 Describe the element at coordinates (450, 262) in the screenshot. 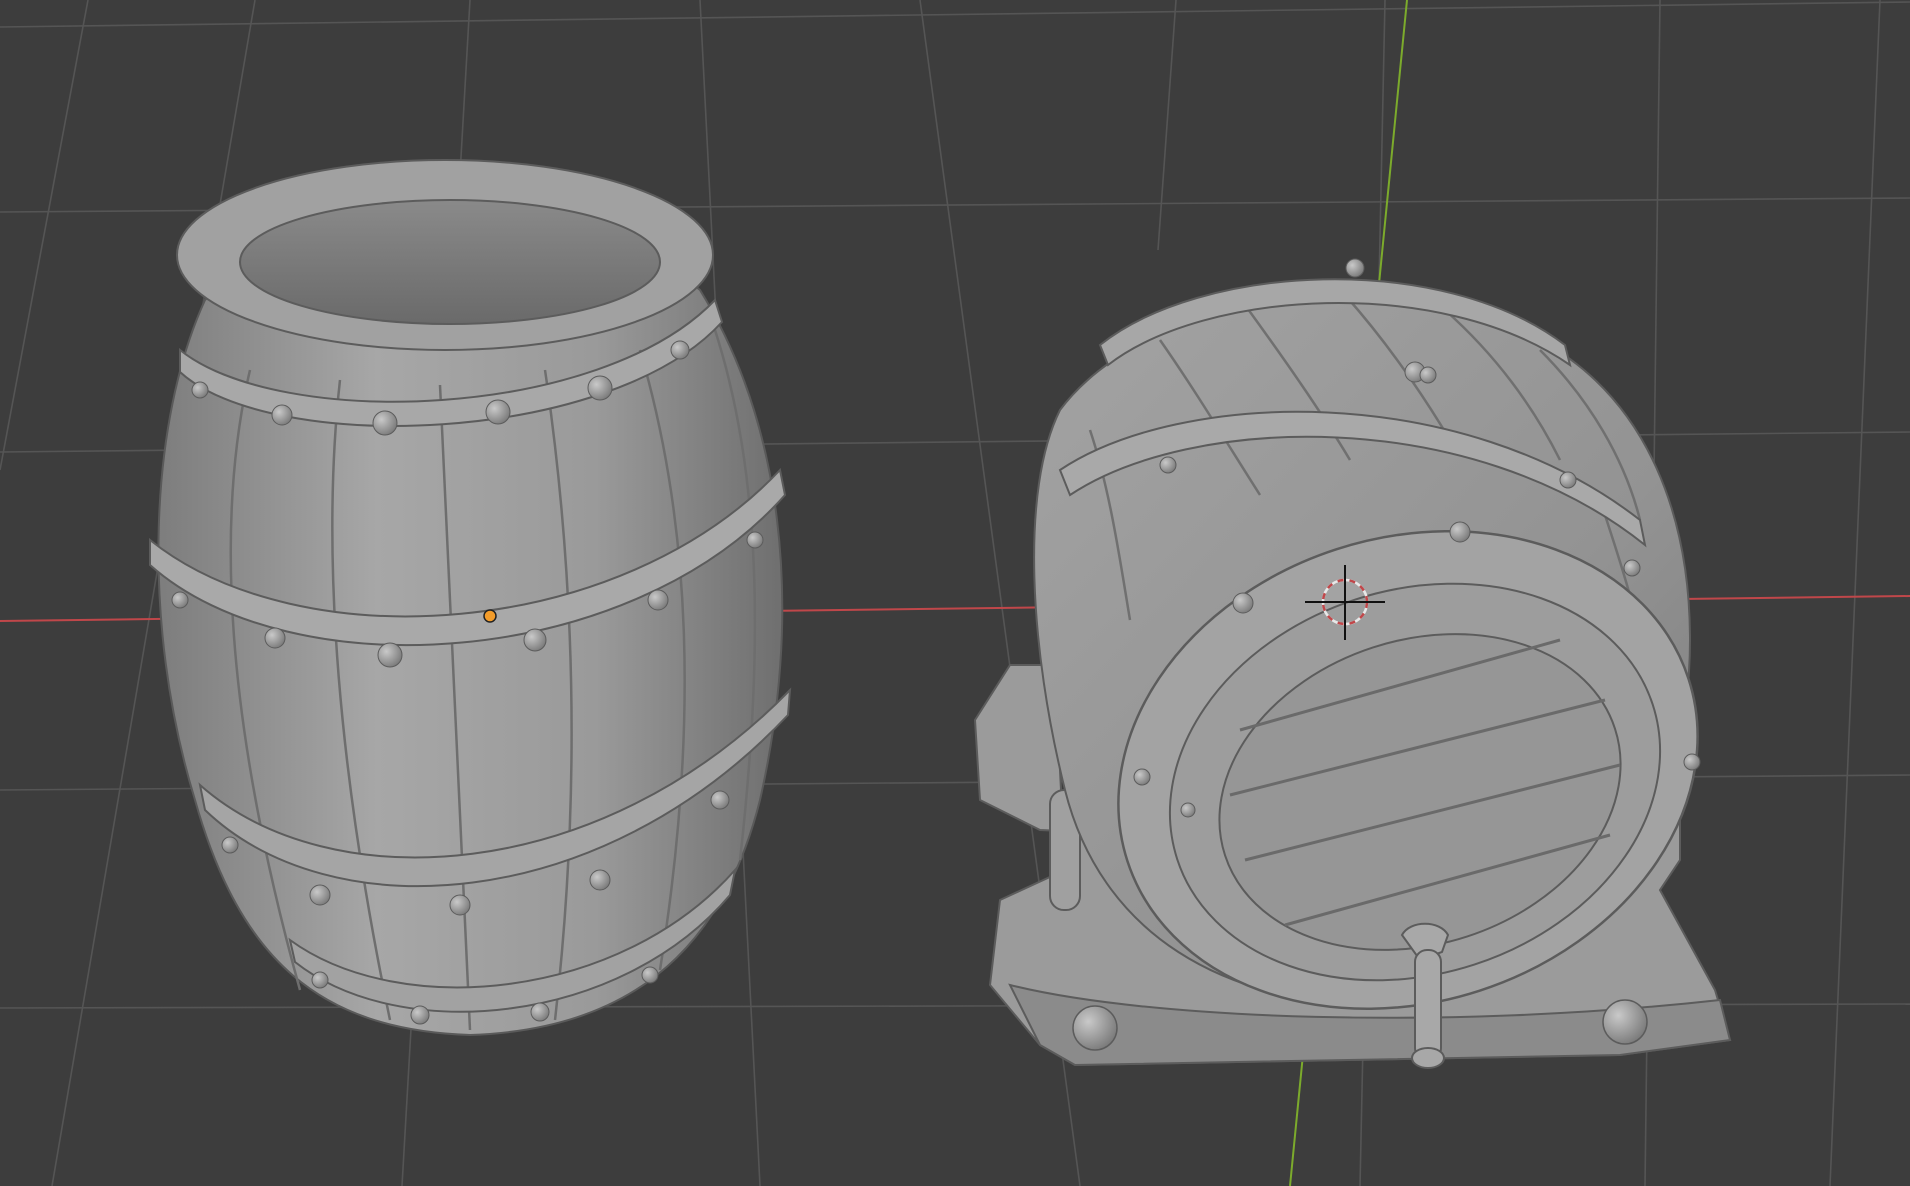

I see `upright-barrel-opening` at that location.